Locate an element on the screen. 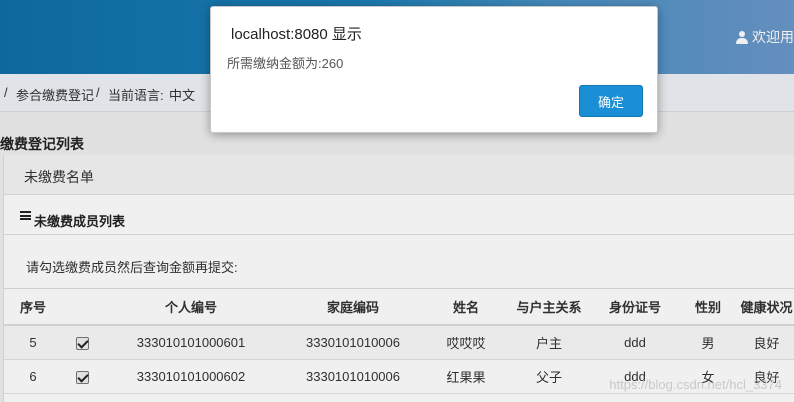  ok-button: 确定 is located at coordinates (611, 101).